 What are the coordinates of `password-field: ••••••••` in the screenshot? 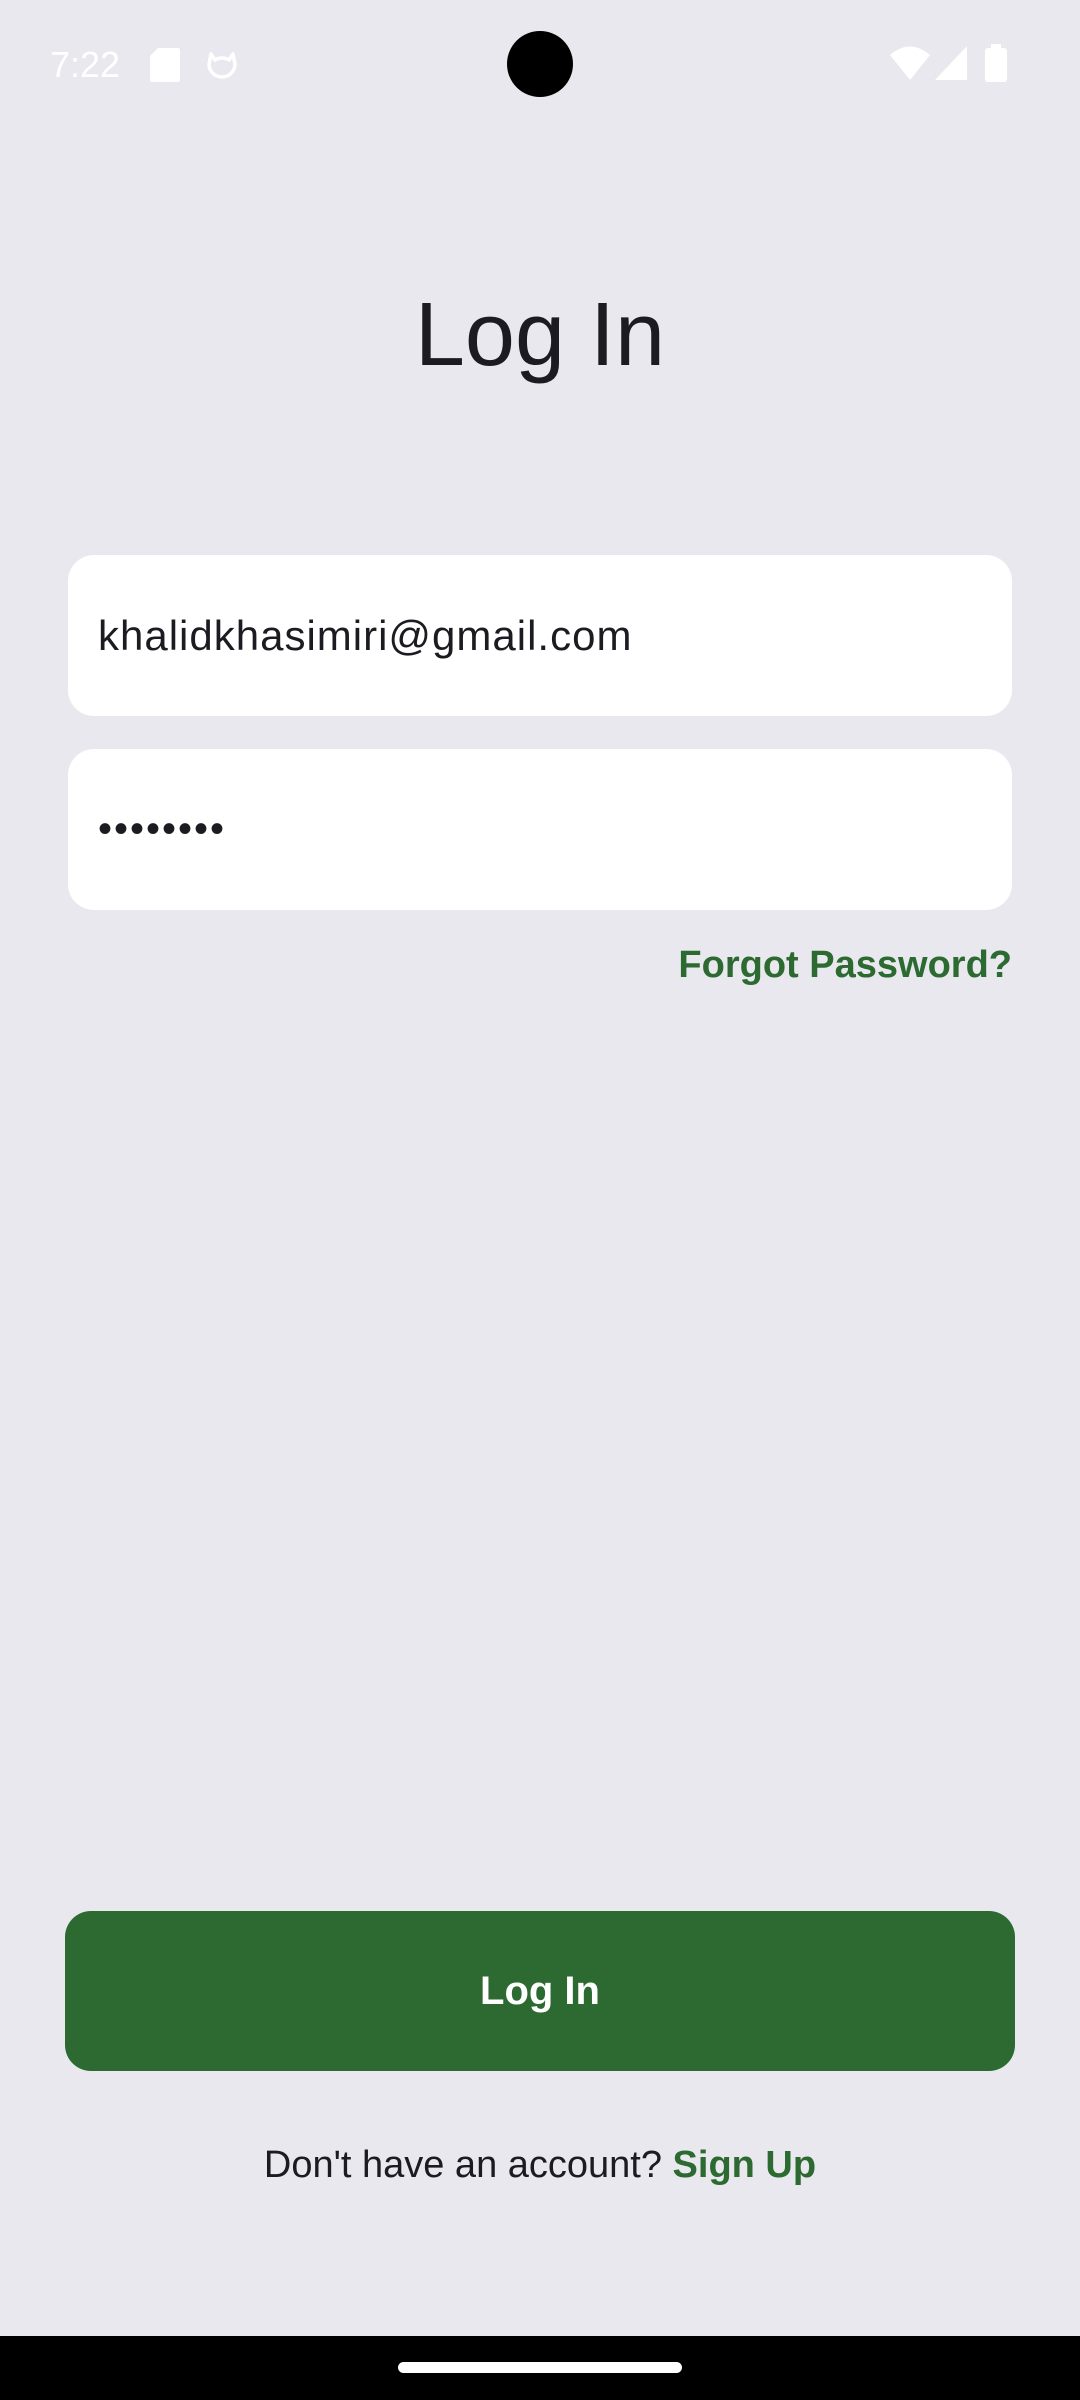 It's located at (540, 829).